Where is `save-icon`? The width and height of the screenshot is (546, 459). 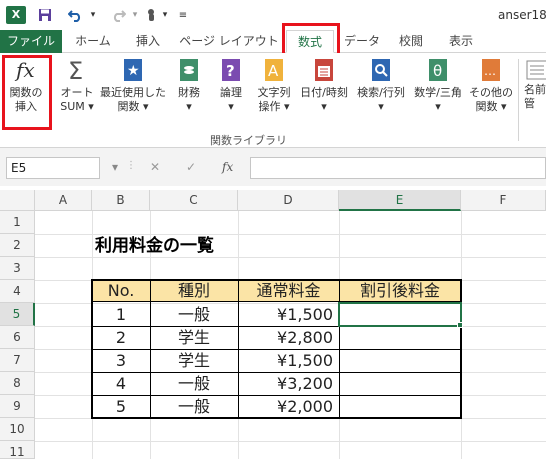
save-icon is located at coordinates (45, 15).